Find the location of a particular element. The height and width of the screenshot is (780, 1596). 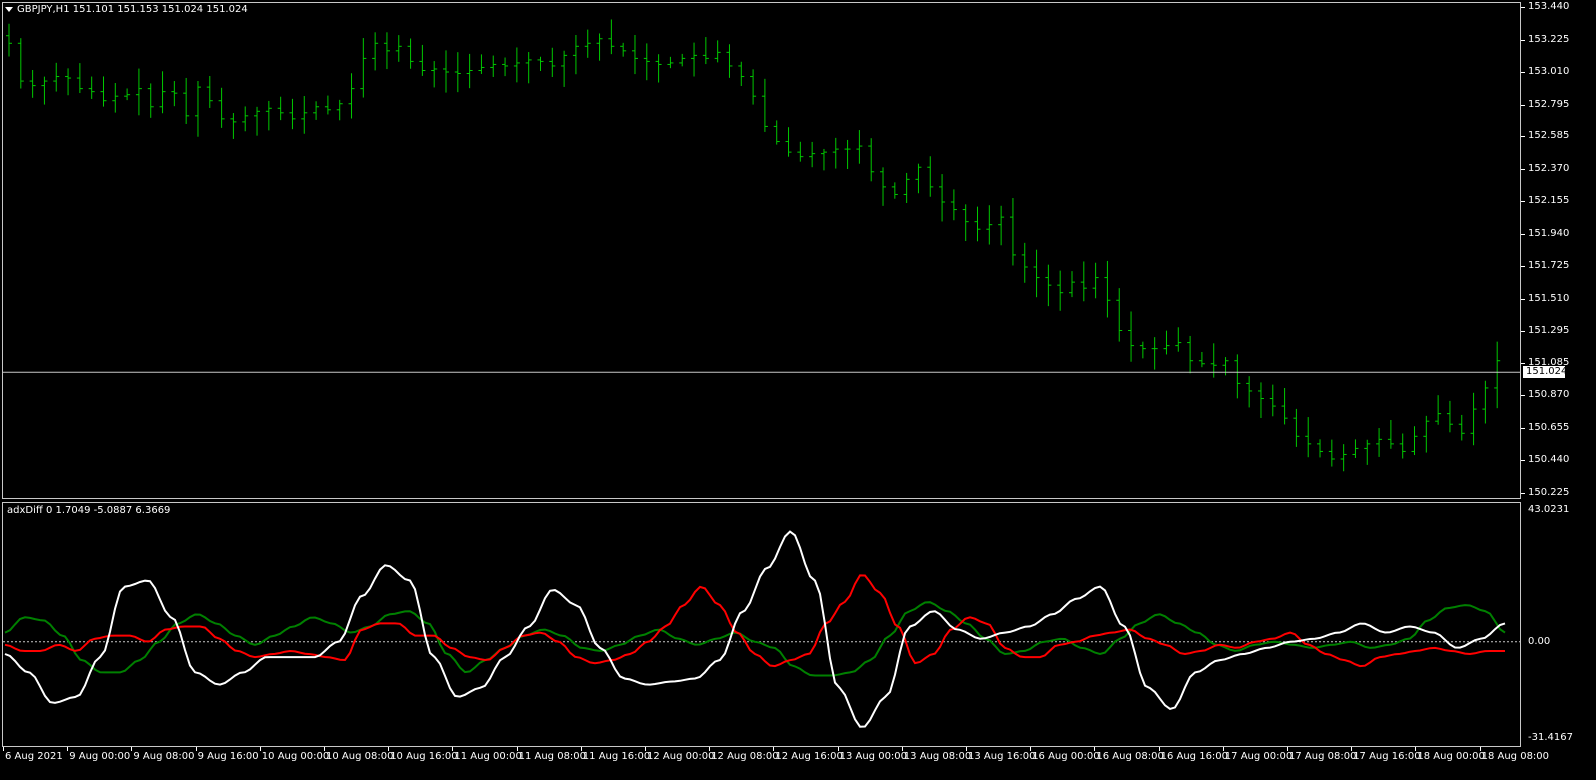

time-tick-label: 16 Aug 00:00 is located at coordinates (1066, 756).